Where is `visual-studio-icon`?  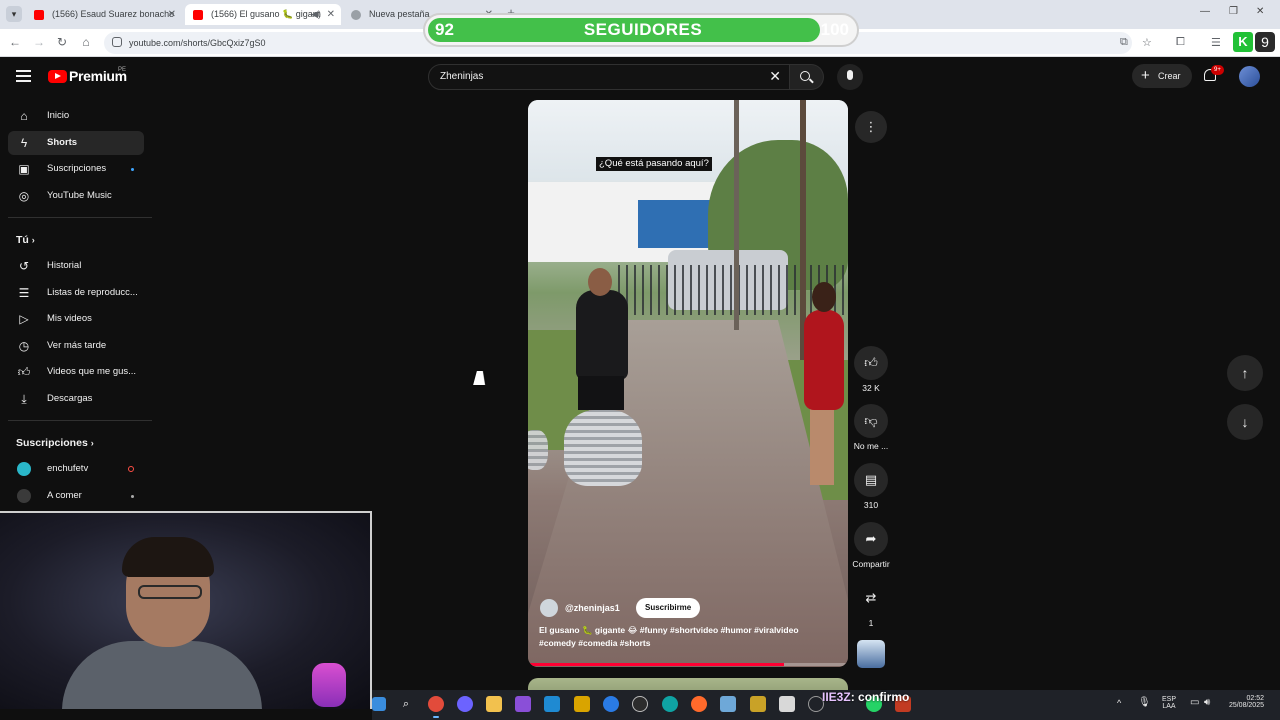 visual-studio-icon is located at coordinates (523, 704).